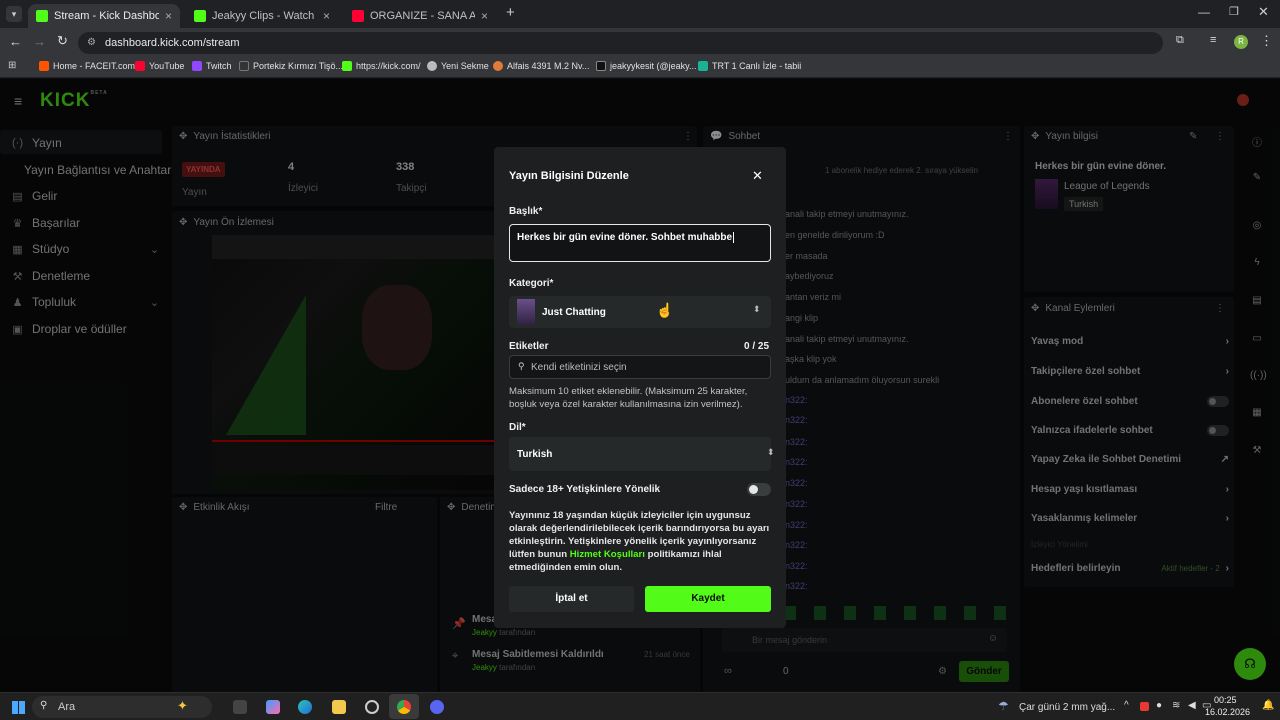  I want to click on tags-label: Etiketler, so click(529, 346).